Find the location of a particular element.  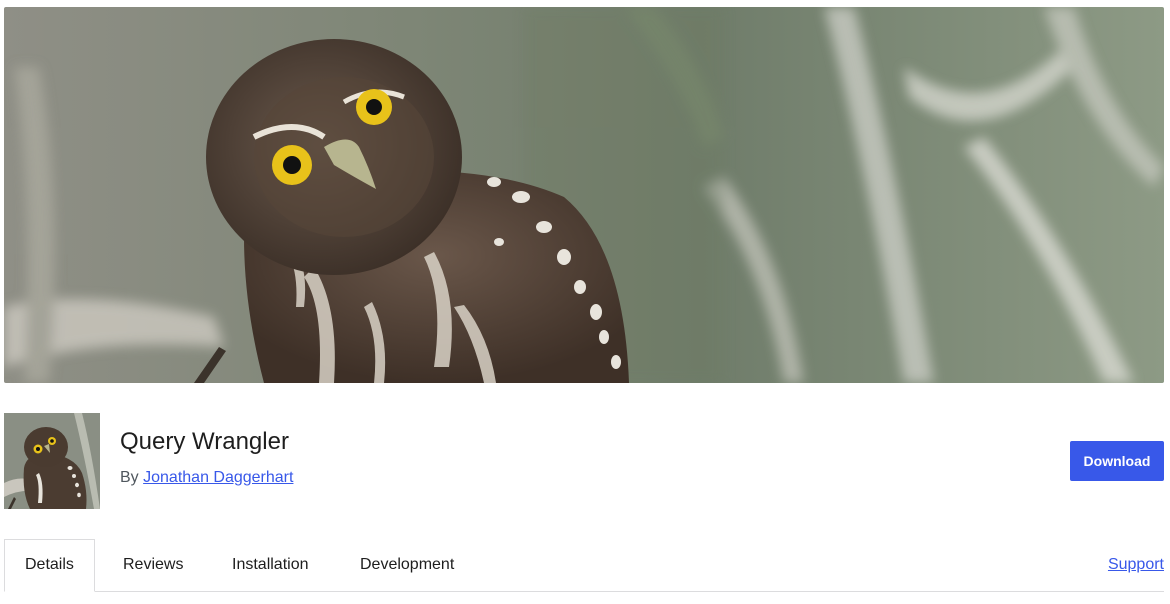

tab-development: Development is located at coordinates (407, 565).